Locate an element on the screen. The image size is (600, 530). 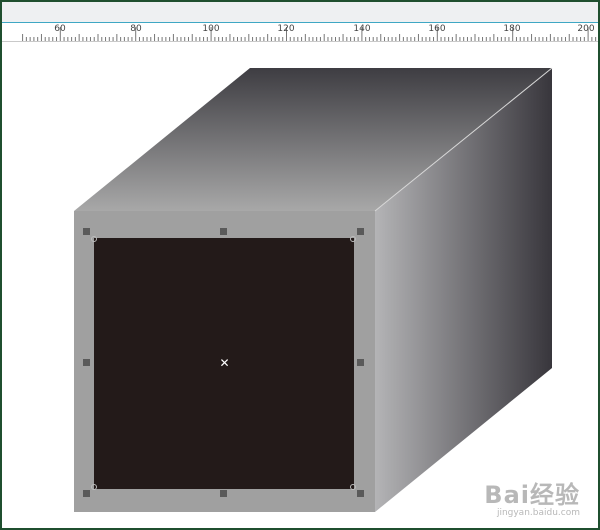
ruler-label-100: 100 is located at coordinates (211, 29).